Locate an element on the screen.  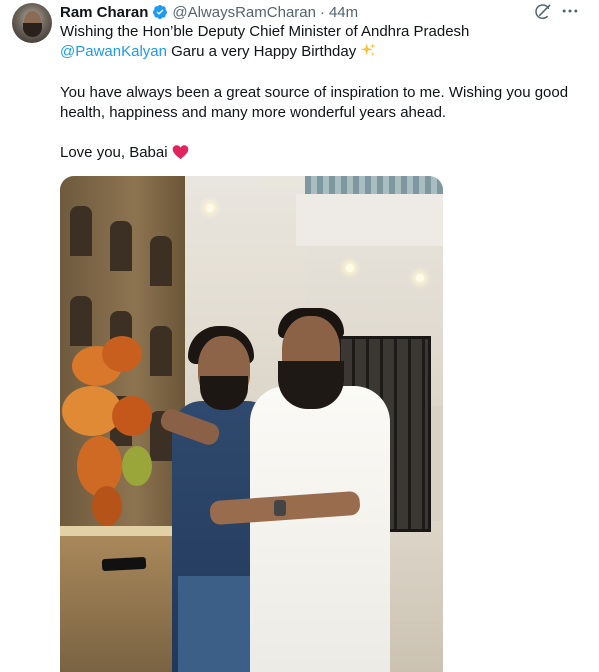
photo-flowers is located at coordinates (122, 436).